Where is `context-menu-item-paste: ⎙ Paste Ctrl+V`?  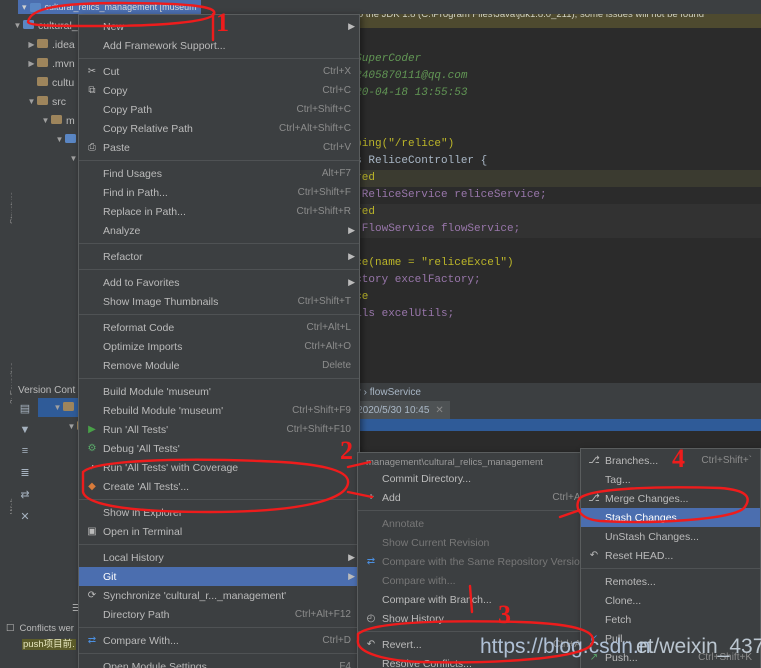 context-menu-item-paste: ⎙ Paste Ctrl+V is located at coordinates (219, 147).